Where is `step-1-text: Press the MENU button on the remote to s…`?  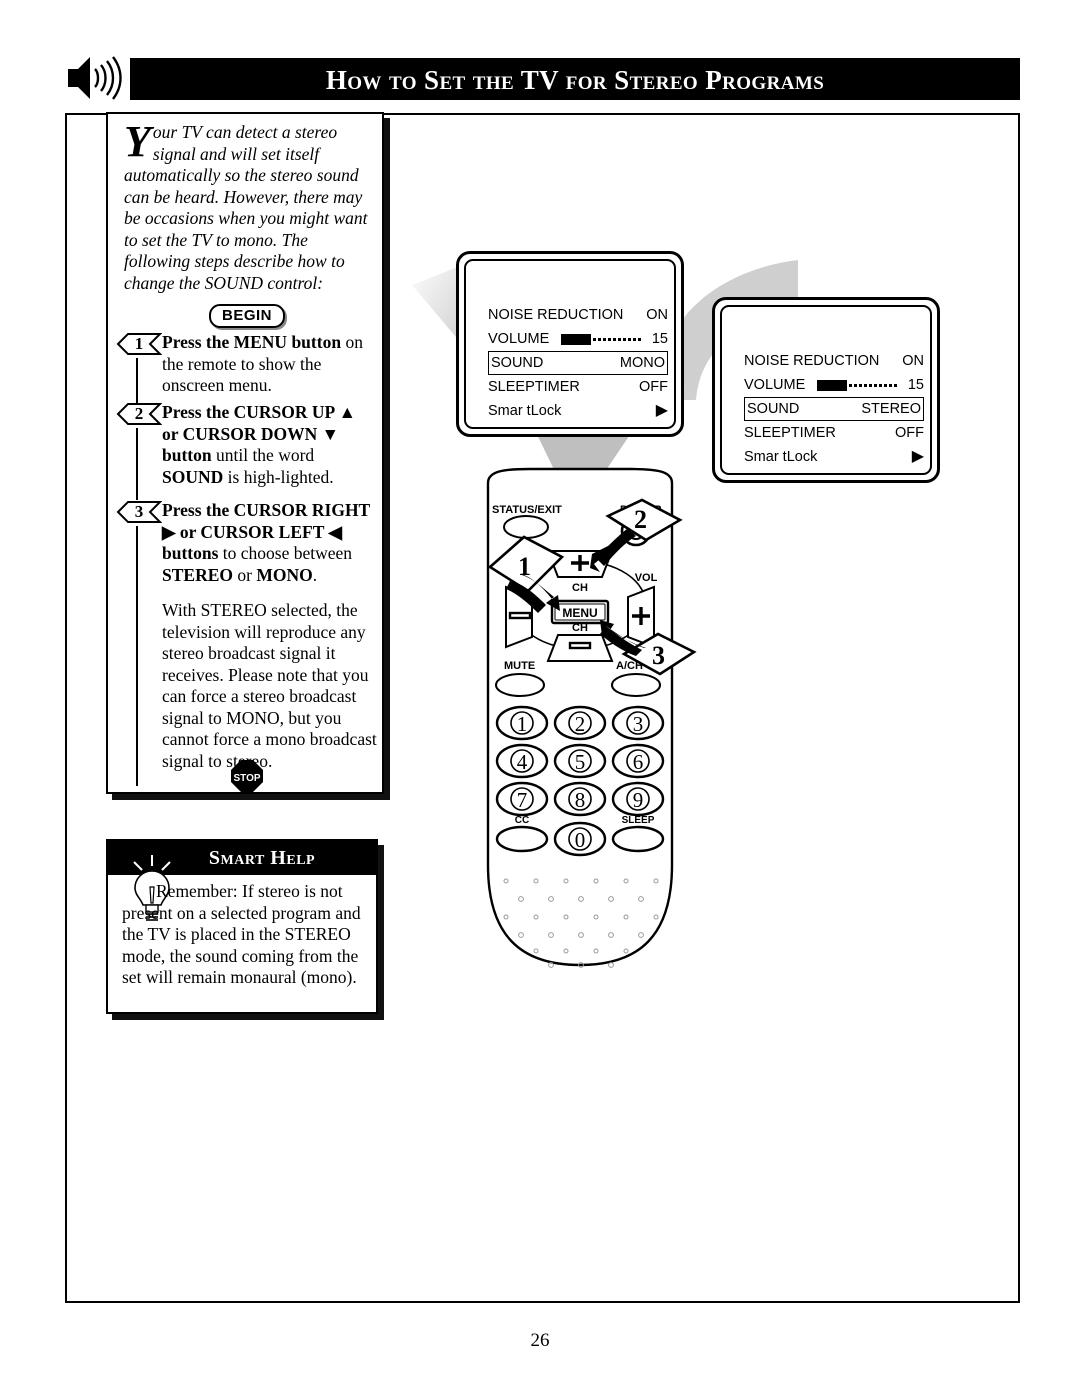
step-1-text: Press the MENU button on the remote to s… is located at coordinates (262, 363).